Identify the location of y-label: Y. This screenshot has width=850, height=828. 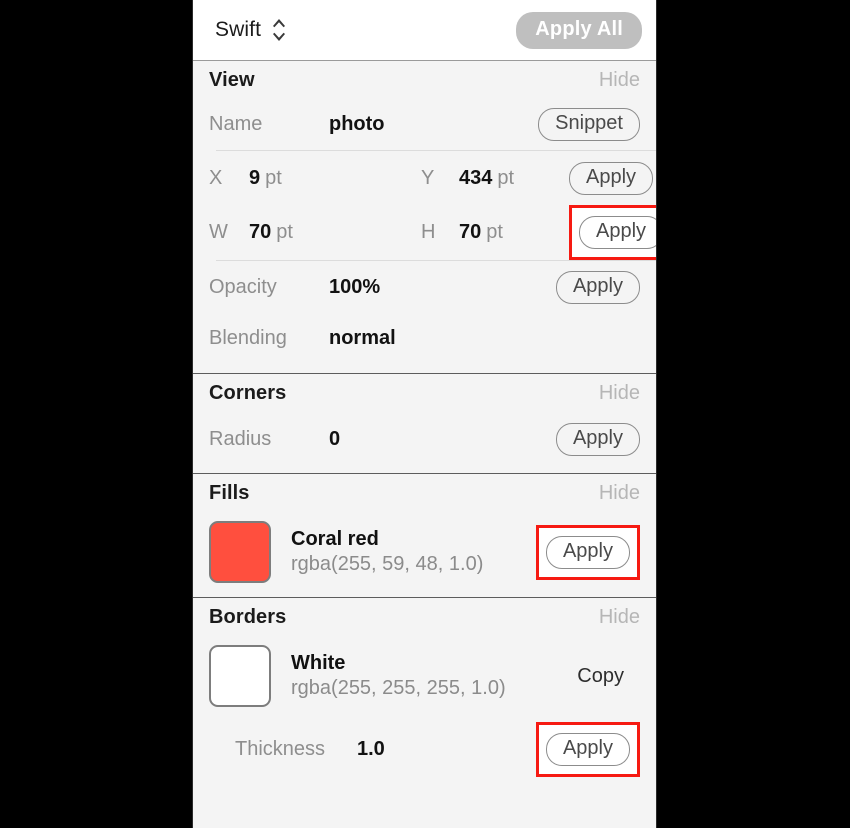
(428, 177).